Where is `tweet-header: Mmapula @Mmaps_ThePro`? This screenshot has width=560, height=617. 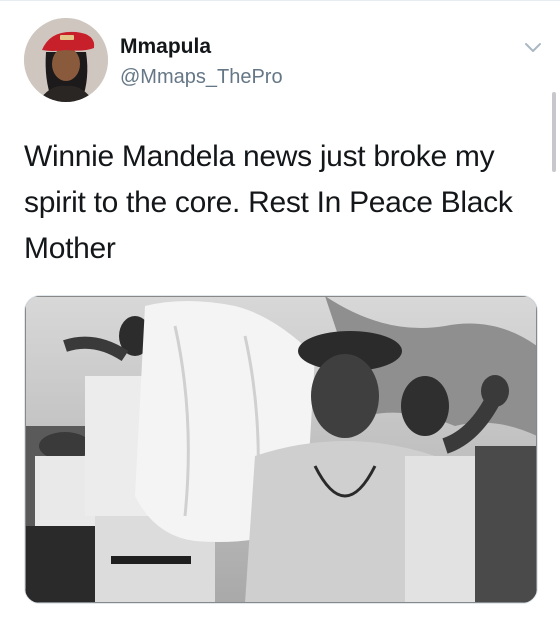 tweet-header: Mmapula @Mmaps_ThePro is located at coordinates (284, 63).